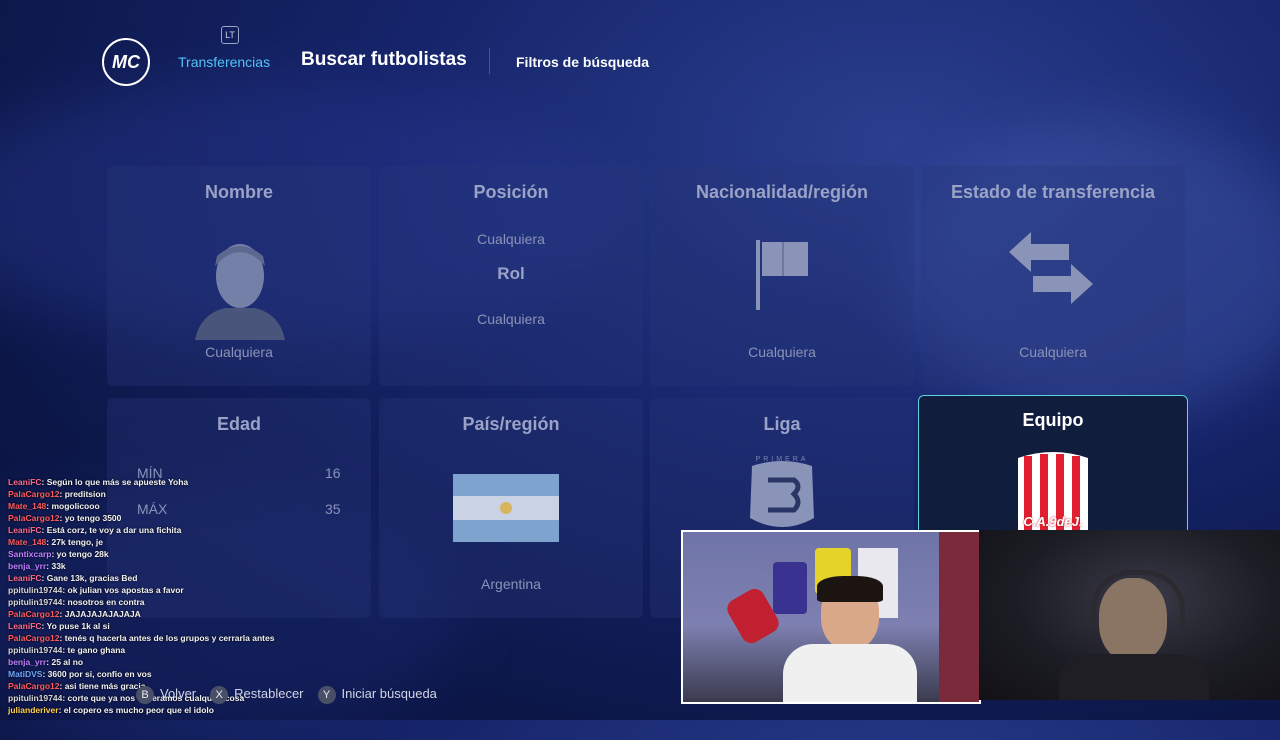 The width and height of the screenshot is (1280, 740). What do you see at coordinates (959, 617) in the screenshot?
I see `door-shape` at bounding box center [959, 617].